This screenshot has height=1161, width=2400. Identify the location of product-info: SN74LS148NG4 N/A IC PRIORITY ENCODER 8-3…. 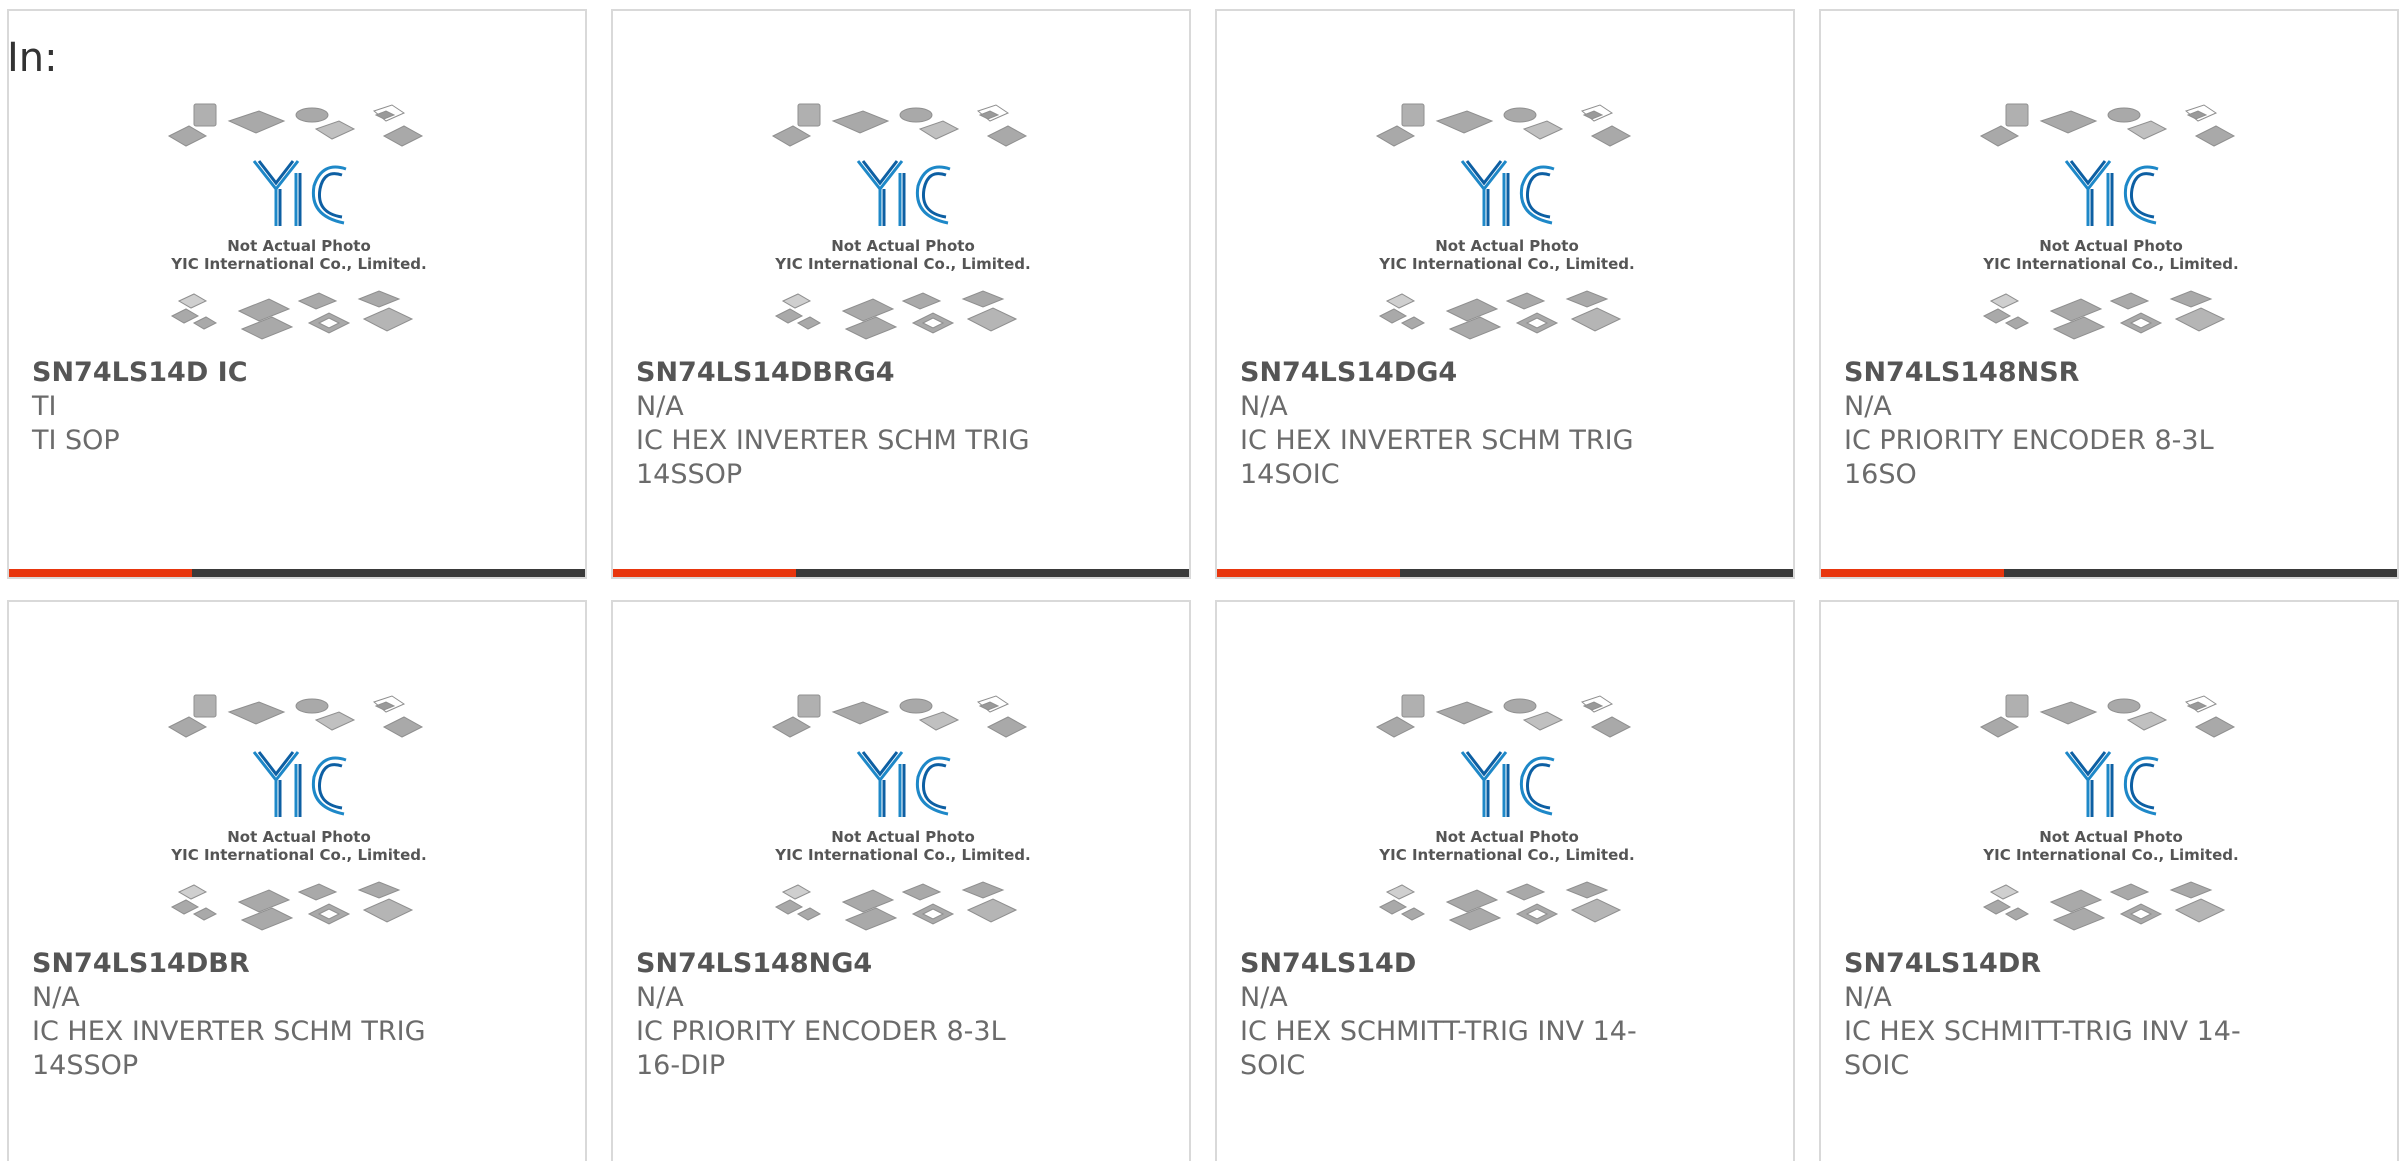
(846, 1015).